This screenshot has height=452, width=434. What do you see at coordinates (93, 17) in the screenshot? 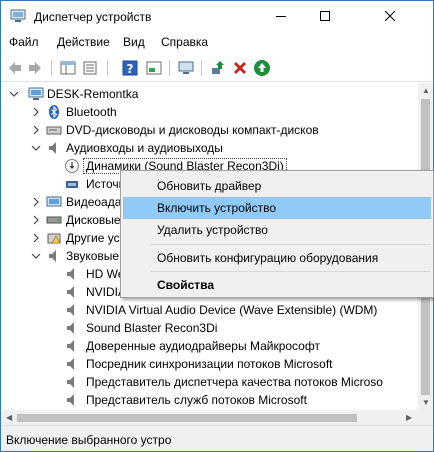
I see `window-title: Диспетчер устройств` at bounding box center [93, 17].